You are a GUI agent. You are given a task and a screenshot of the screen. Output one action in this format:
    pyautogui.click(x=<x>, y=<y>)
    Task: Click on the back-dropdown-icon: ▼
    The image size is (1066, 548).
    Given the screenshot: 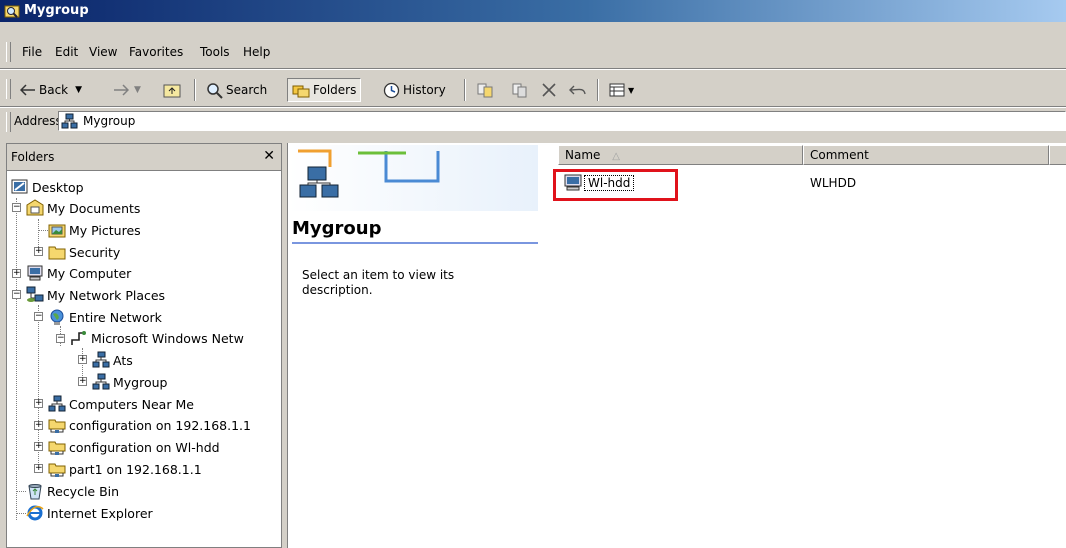 What is the action you would take?
    pyautogui.click(x=78, y=90)
    